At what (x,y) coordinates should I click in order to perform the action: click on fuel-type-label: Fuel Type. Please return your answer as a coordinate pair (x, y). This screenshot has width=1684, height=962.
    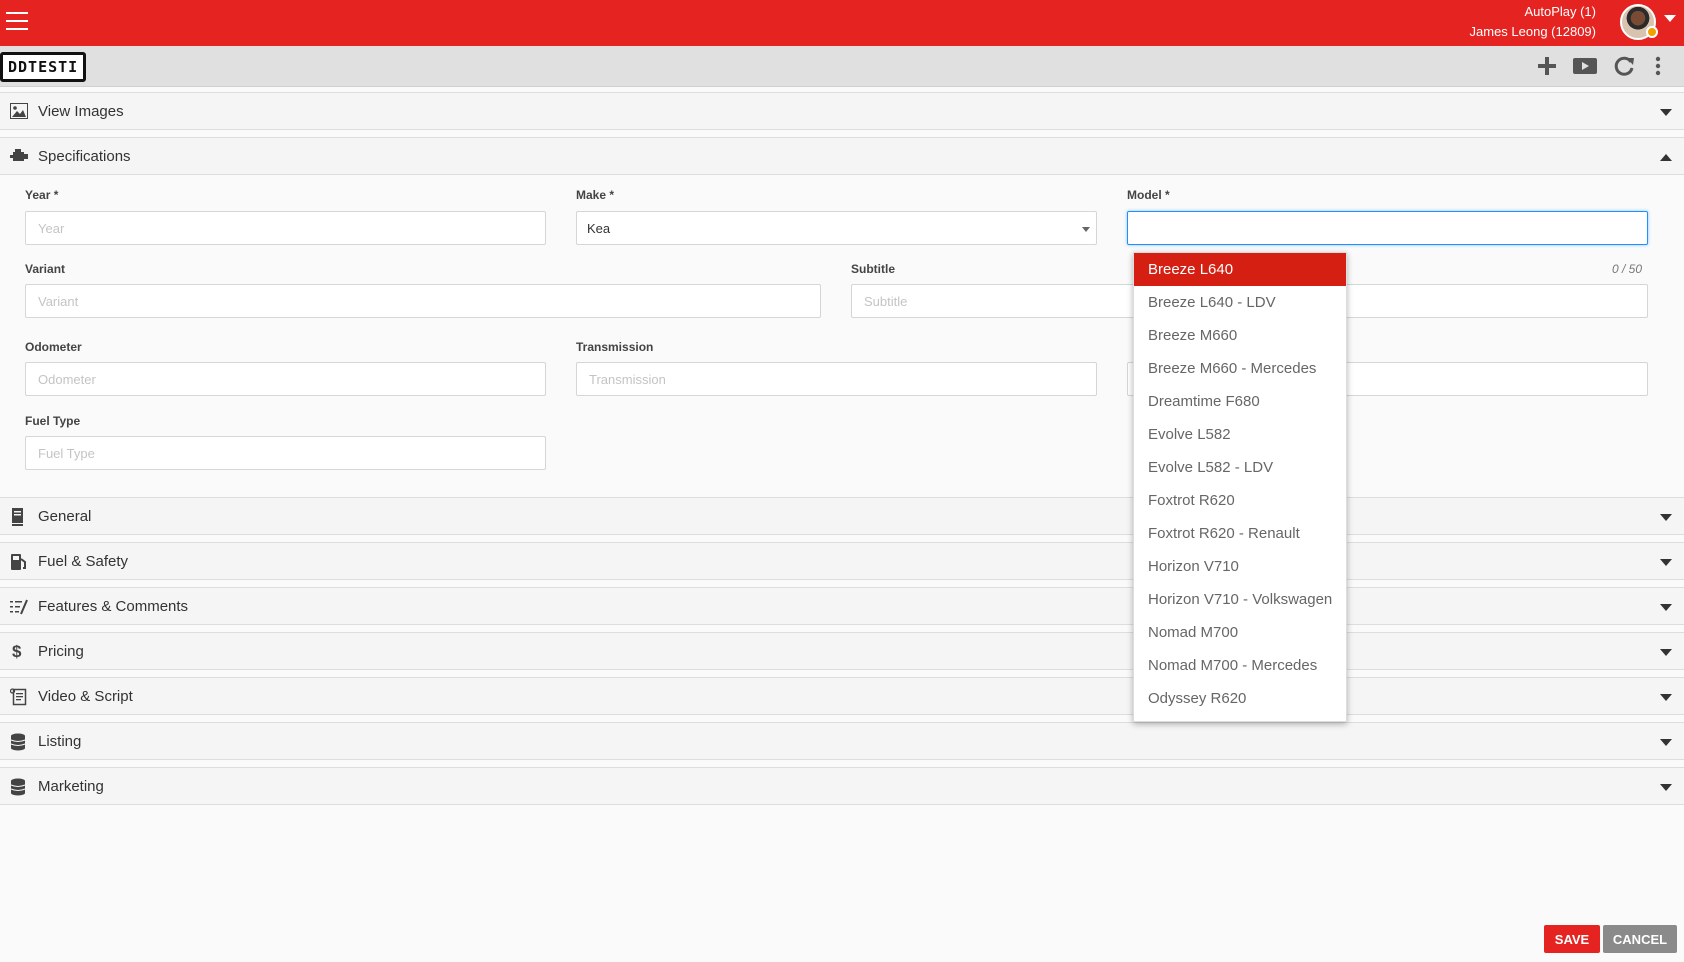
    Looking at the image, I should click on (53, 421).